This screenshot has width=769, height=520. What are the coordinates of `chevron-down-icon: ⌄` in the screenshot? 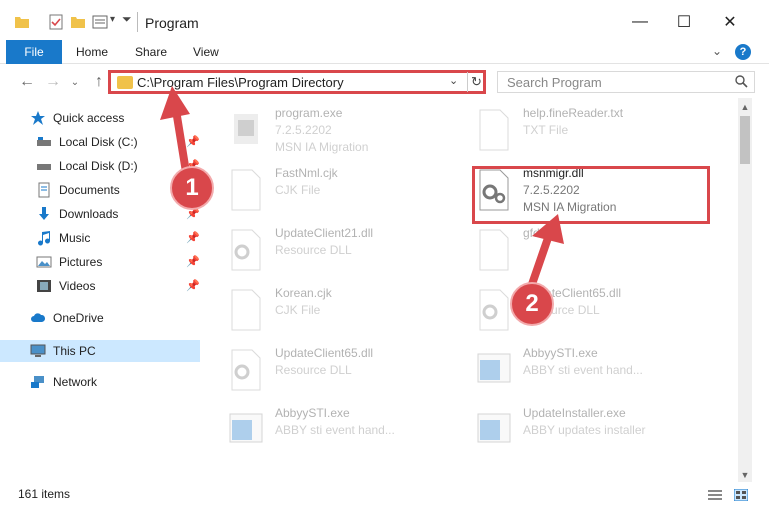 It's located at (453, 80).